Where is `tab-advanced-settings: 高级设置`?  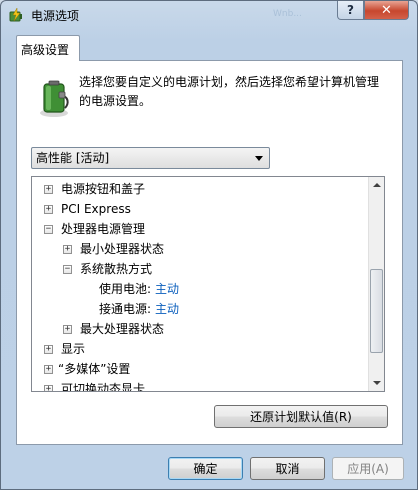
tab-advanced-settings: 高级设置 is located at coordinates (48, 48).